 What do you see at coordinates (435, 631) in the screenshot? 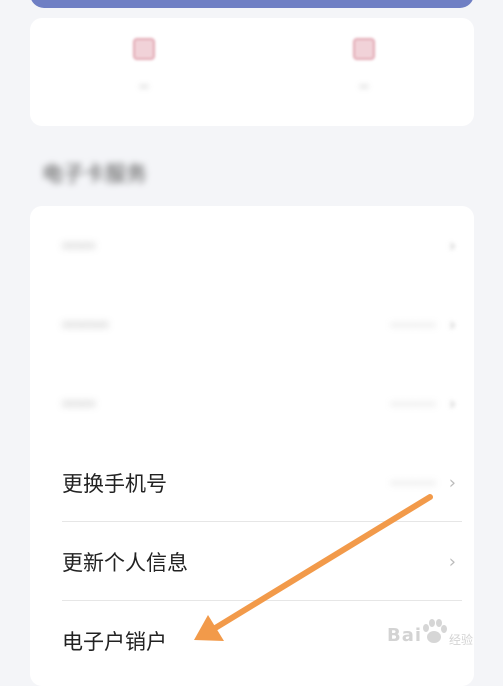
I see `paw-icon` at bounding box center [435, 631].